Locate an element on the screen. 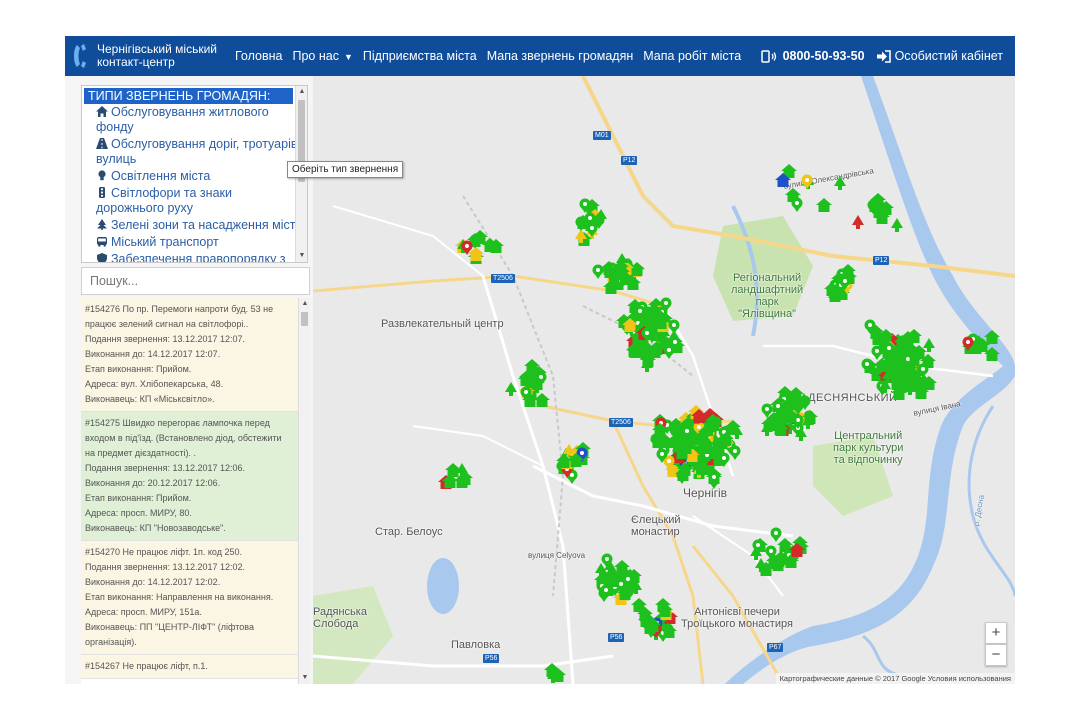 The height and width of the screenshot is (720, 1080). zoom-in-button: + is located at coordinates (996, 633).